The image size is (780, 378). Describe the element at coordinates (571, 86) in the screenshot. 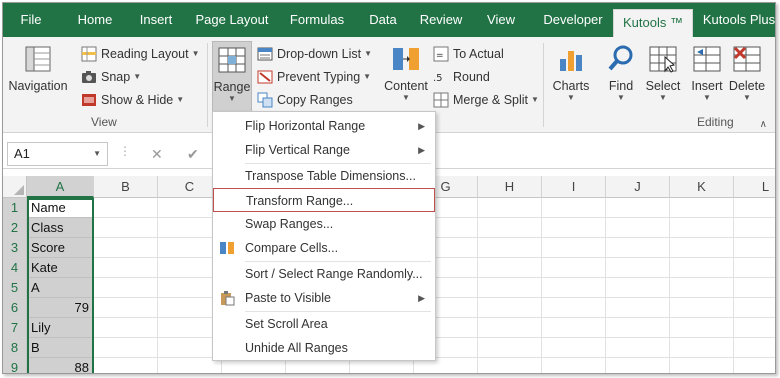

I see `charts-label: Charts` at that location.